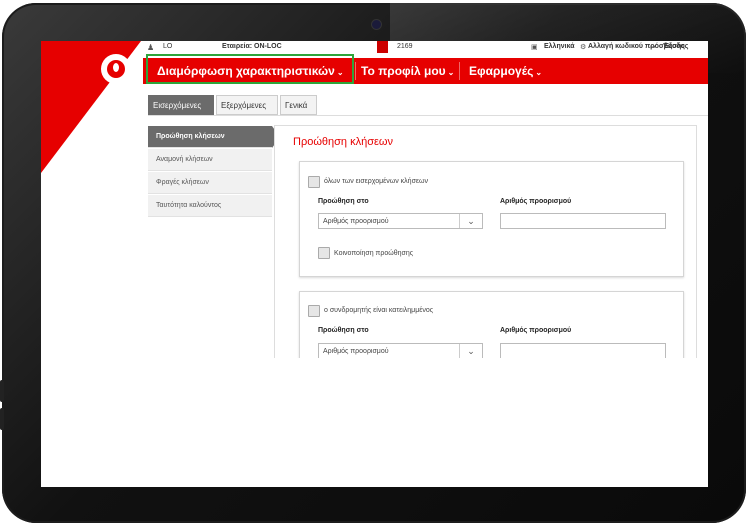 The image size is (750, 527). Describe the element at coordinates (675, 46) in the screenshot. I see `exit-link: Έξοδος` at that location.